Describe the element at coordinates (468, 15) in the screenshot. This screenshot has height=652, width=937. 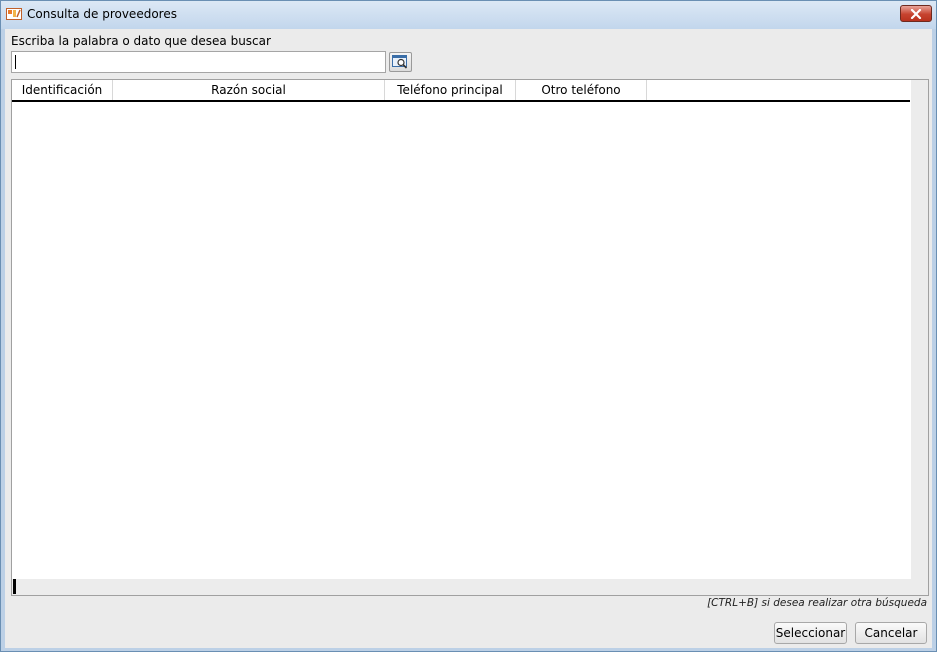
I see `title-bar: Consulta de proveedores` at that location.